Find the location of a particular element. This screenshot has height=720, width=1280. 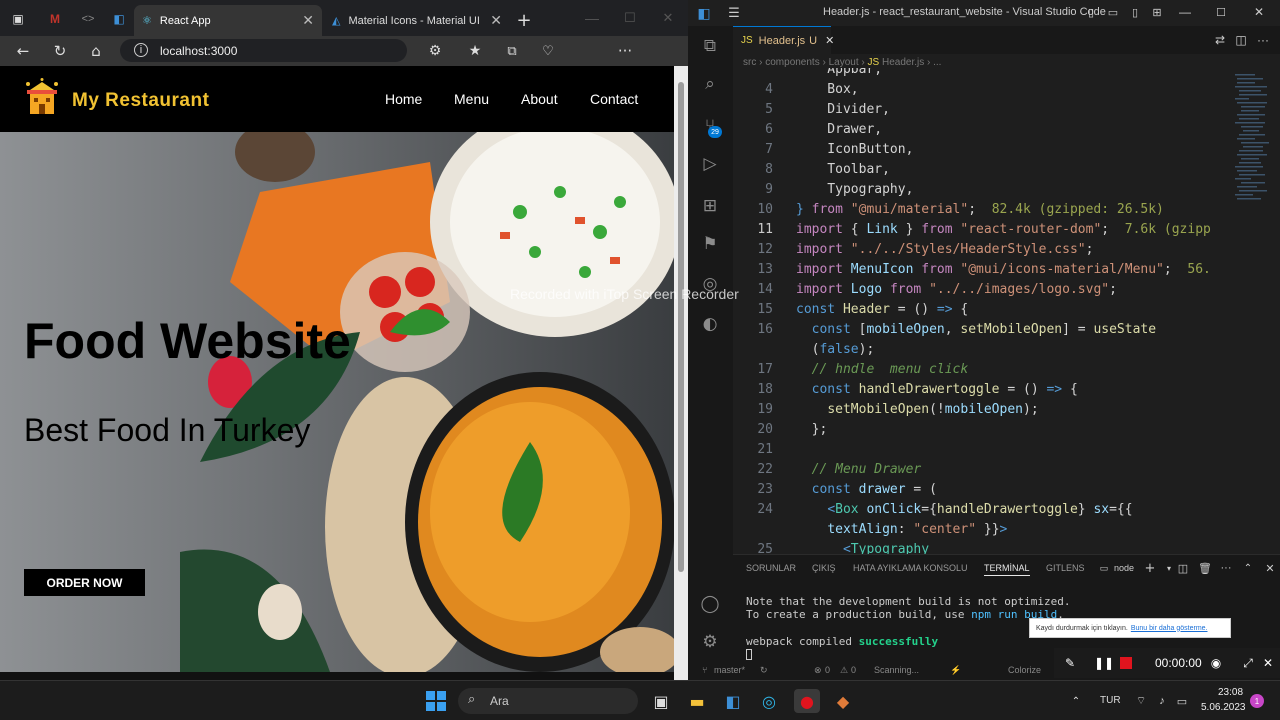

search-icon: ⌕ is located at coordinates (710, 84).